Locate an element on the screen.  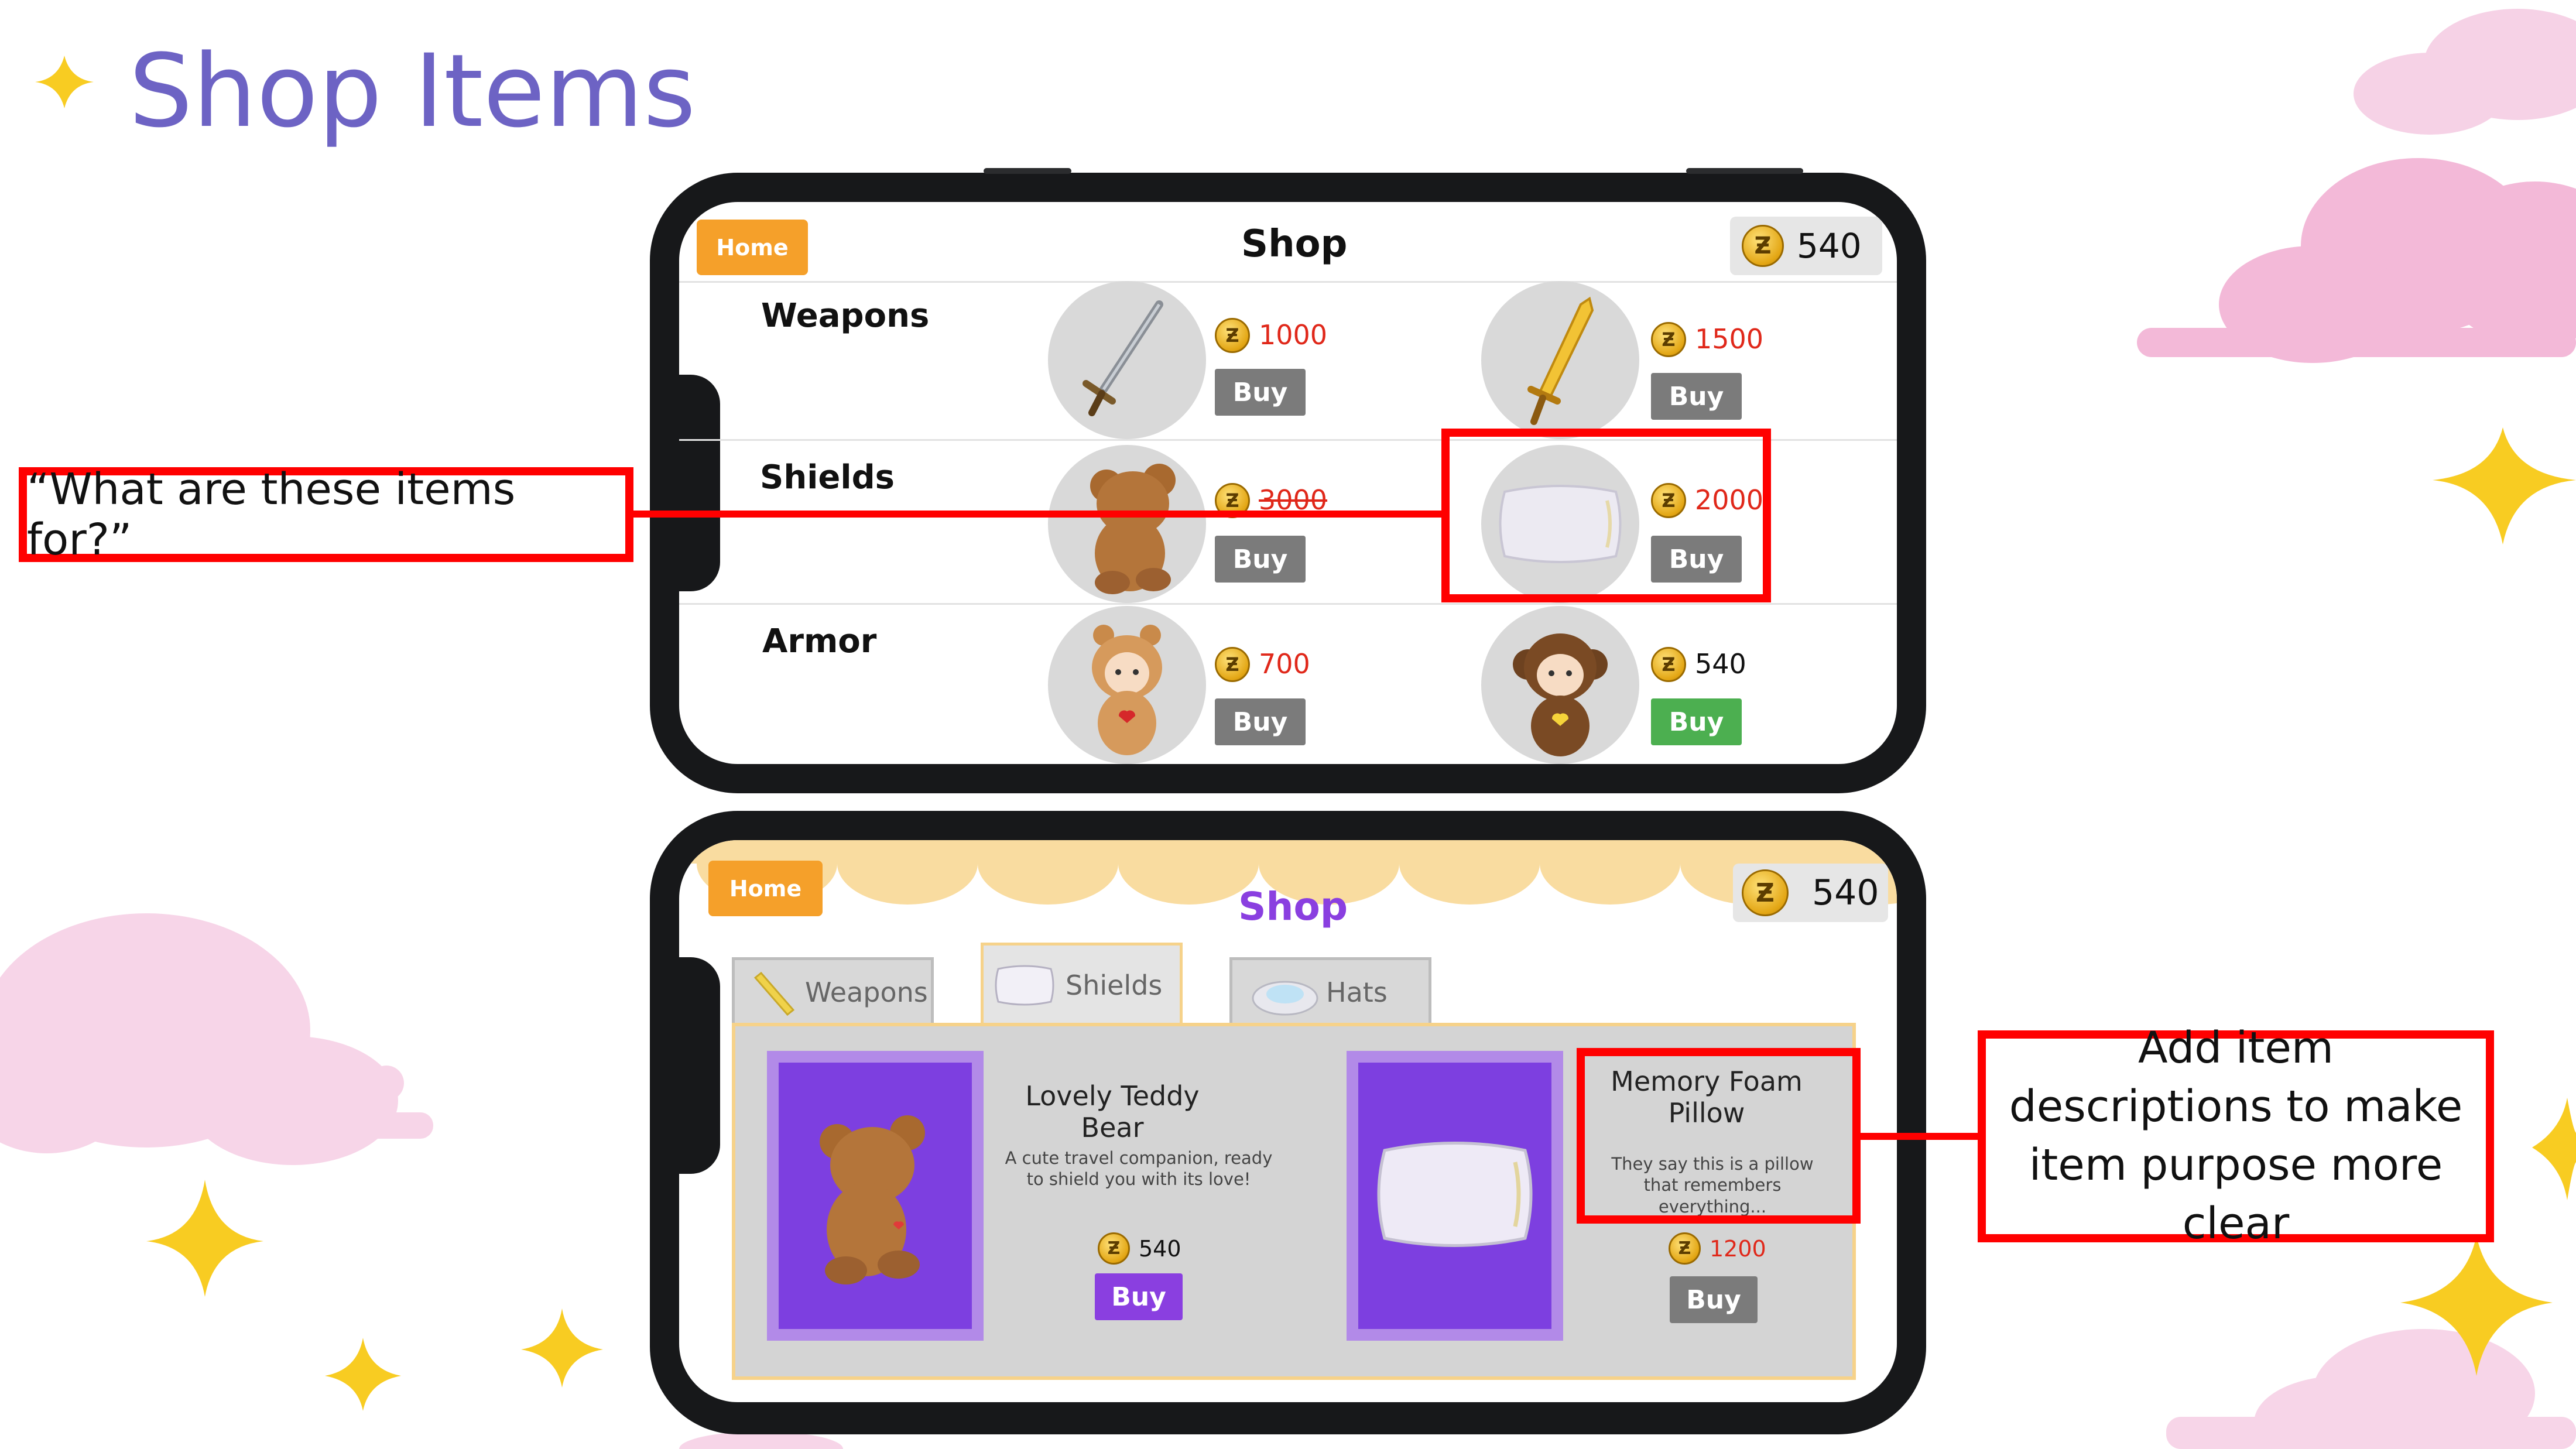
category-label-shields: Shields is located at coordinates (827, 477).